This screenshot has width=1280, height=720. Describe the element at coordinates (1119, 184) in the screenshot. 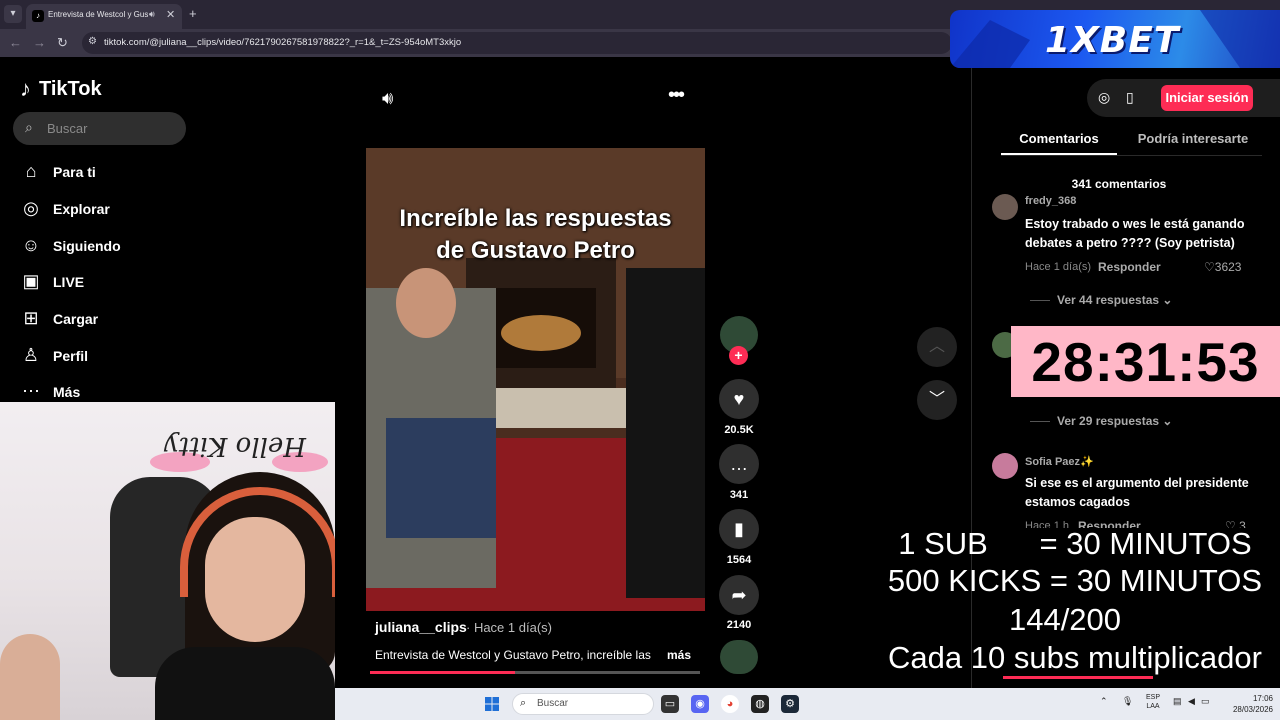

I see `comment-count: 341 comentarios` at that location.